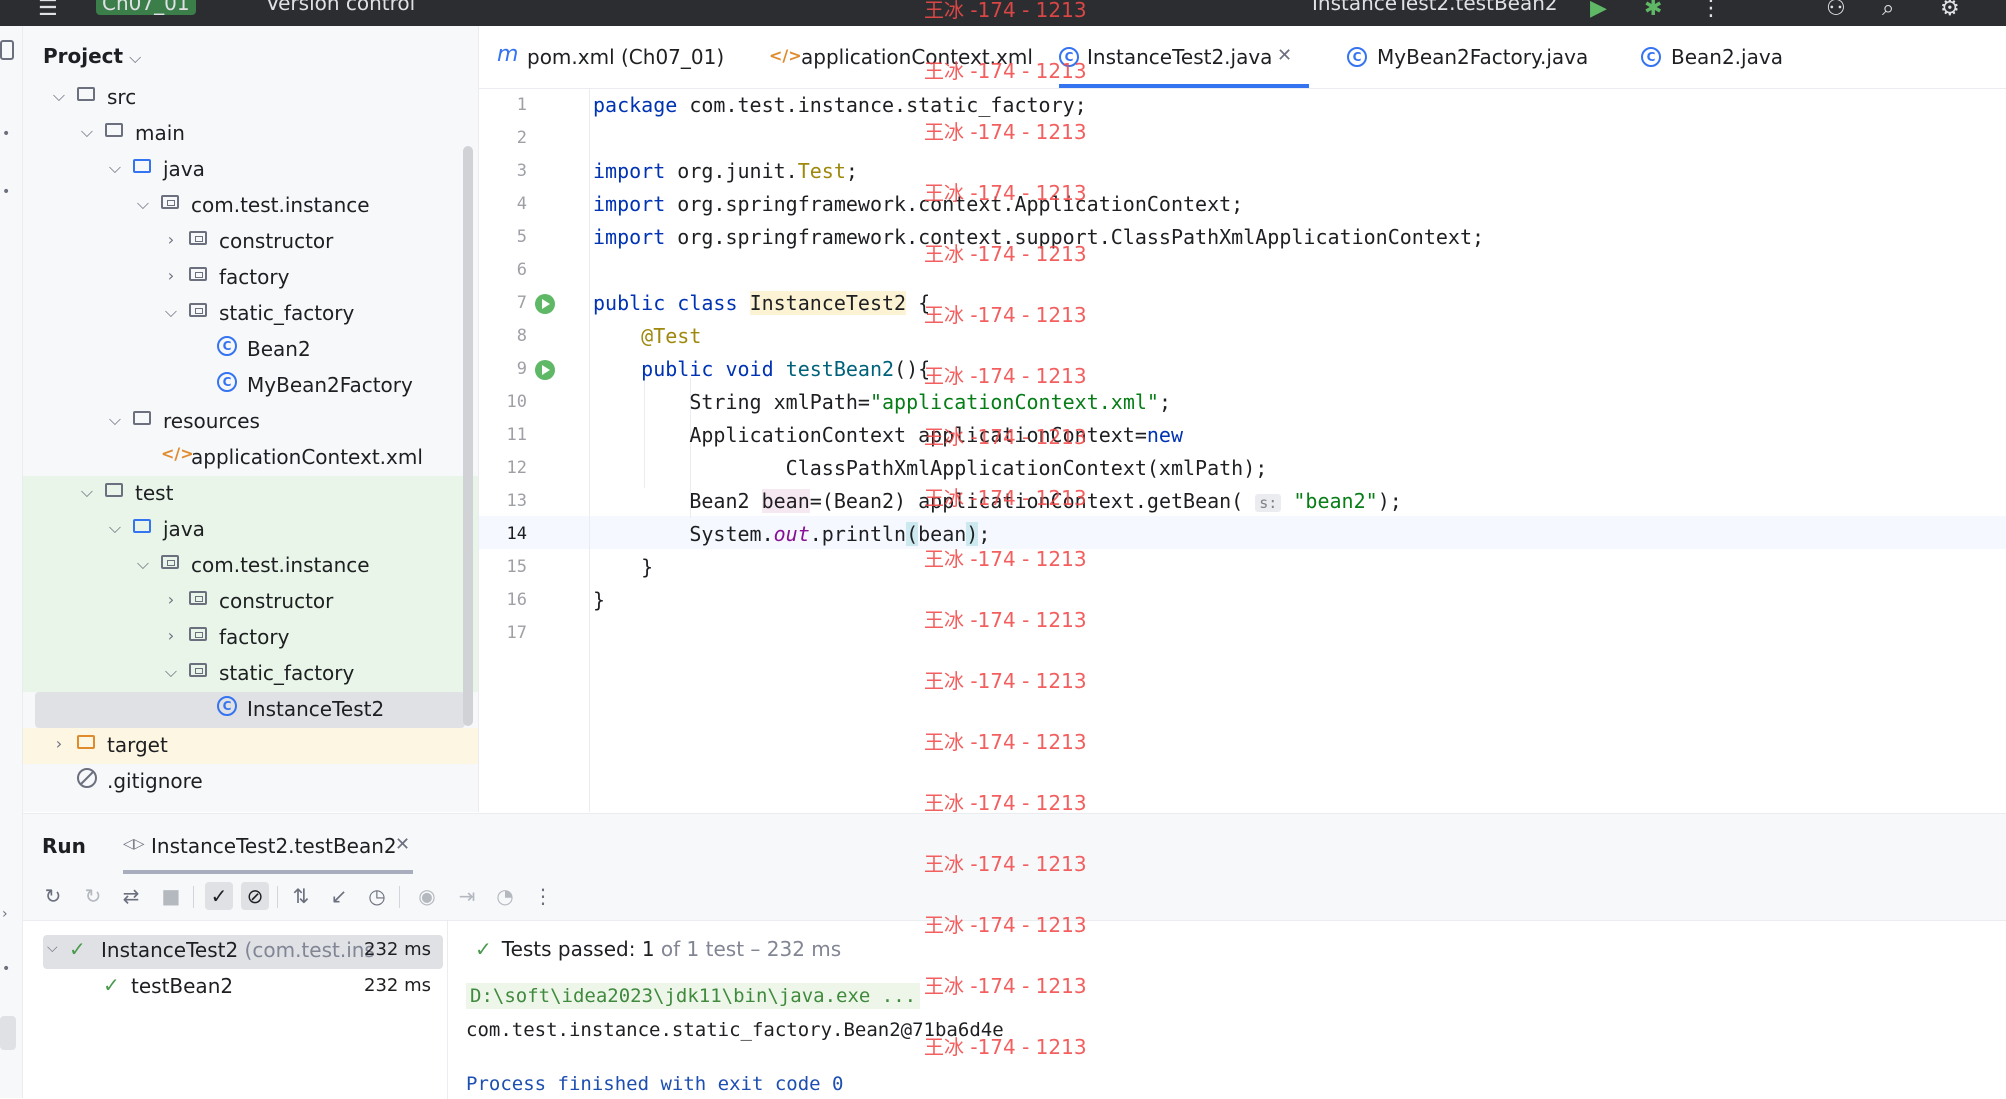 Image resolution: width=2006 pixels, height=1099 pixels. I want to click on tree-item: C MyBean2Factory, so click(250, 386).